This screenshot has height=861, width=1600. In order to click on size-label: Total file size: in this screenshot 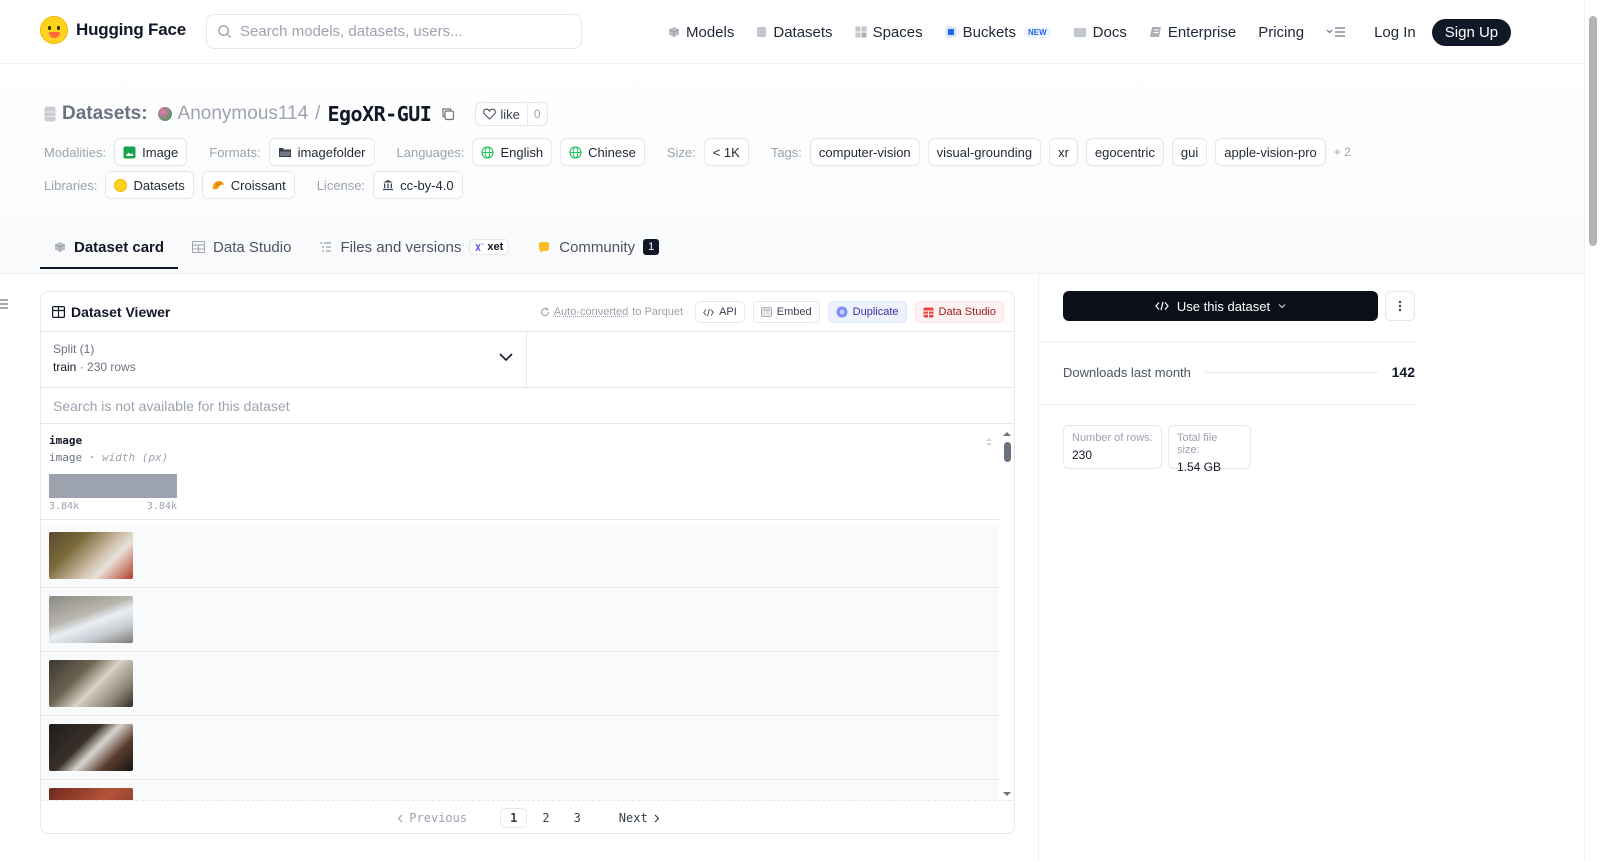, I will do `click(1197, 444)`.